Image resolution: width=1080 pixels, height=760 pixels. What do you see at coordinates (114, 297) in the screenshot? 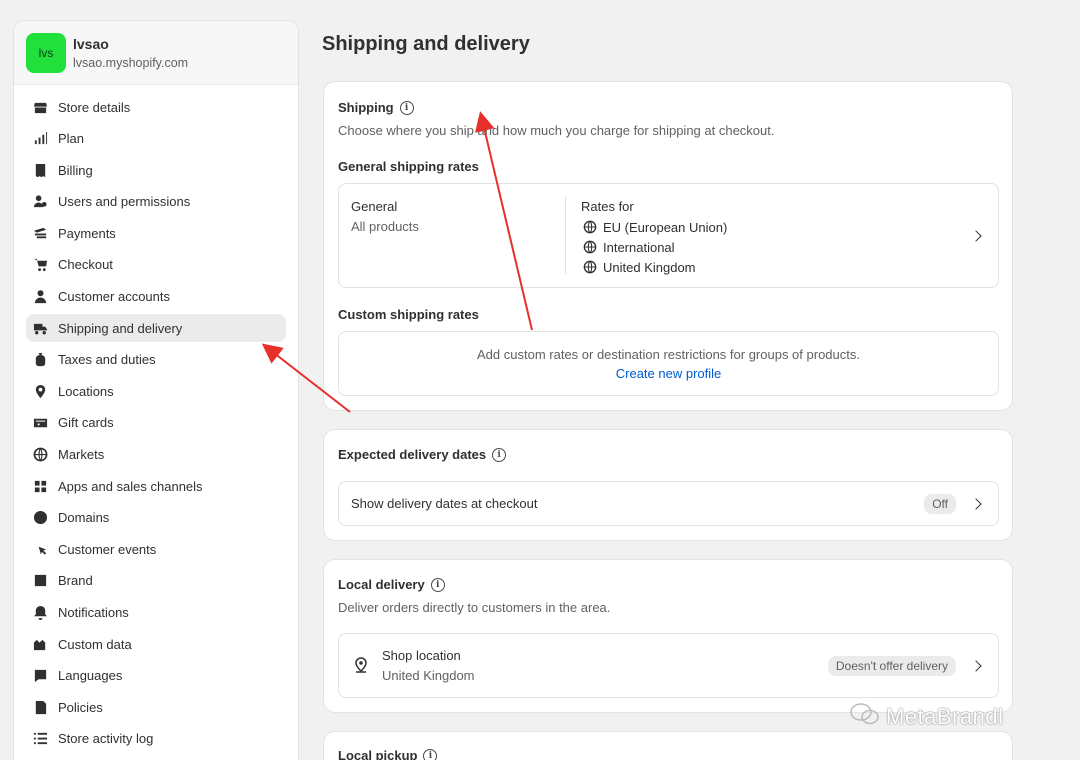
I see `sidebar-item-label: Customer accounts` at bounding box center [114, 297].